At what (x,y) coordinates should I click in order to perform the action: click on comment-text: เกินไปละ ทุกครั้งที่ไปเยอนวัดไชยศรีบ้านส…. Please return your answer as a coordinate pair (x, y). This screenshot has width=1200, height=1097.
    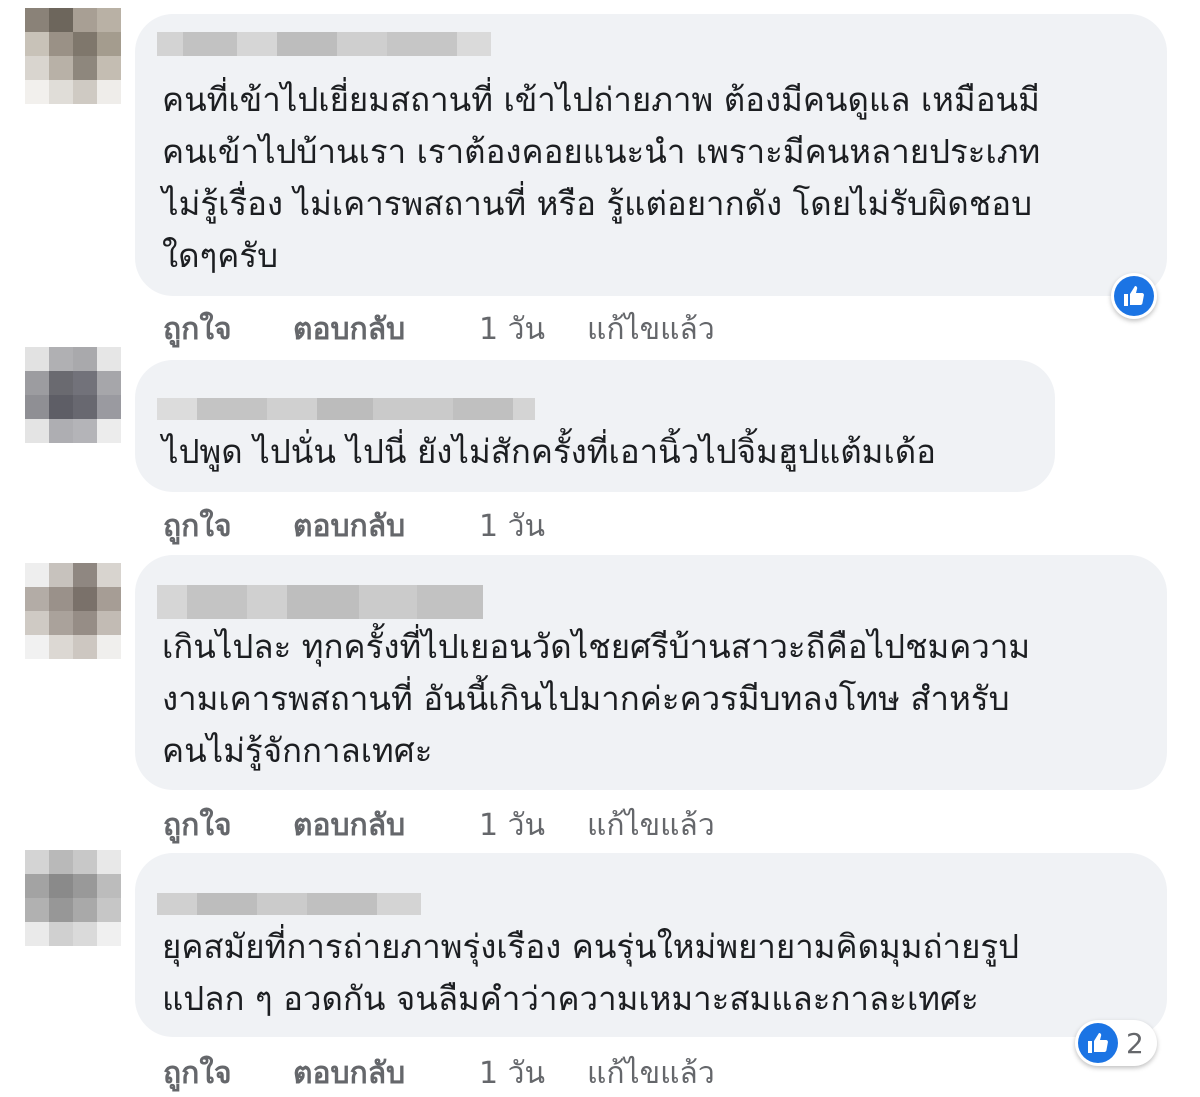
    Looking at the image, I should click on (596, 698).